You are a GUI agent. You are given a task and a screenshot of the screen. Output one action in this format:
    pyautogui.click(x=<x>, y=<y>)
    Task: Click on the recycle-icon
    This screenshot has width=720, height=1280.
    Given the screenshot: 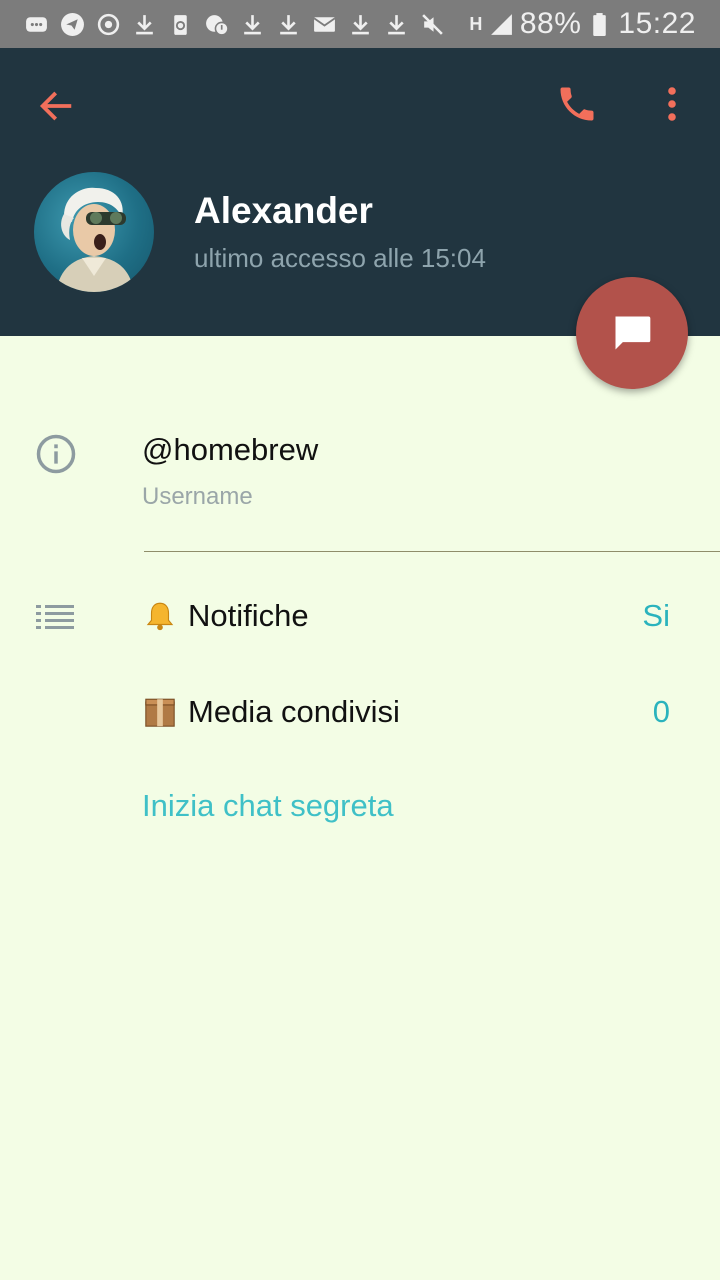 What is the action you would take?
    pyautogui.click(x=180, y=24)
    